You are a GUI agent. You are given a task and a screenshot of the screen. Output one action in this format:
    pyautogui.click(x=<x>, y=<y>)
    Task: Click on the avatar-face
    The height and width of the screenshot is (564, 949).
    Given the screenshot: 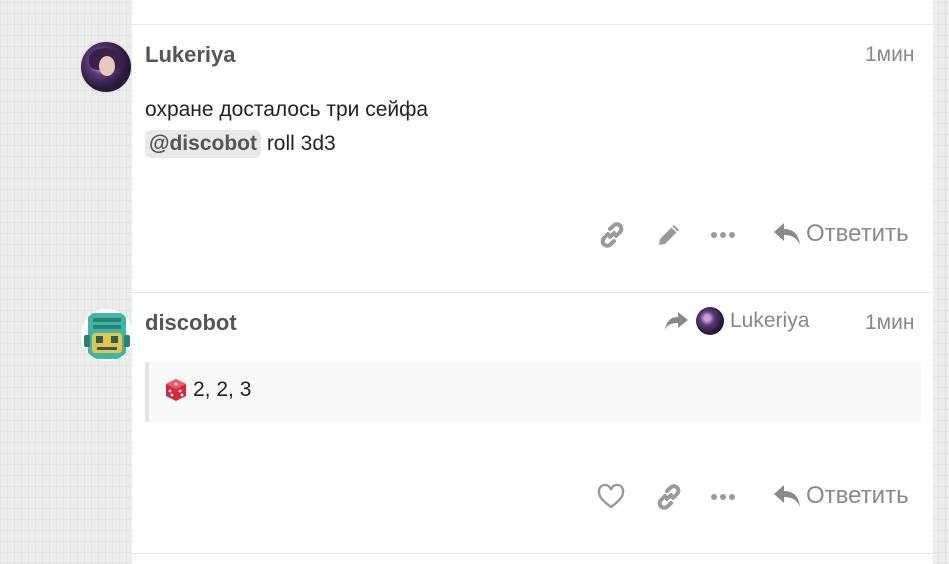 What is the action you would take?
    pyautogui.click(x=107, y=66)
    